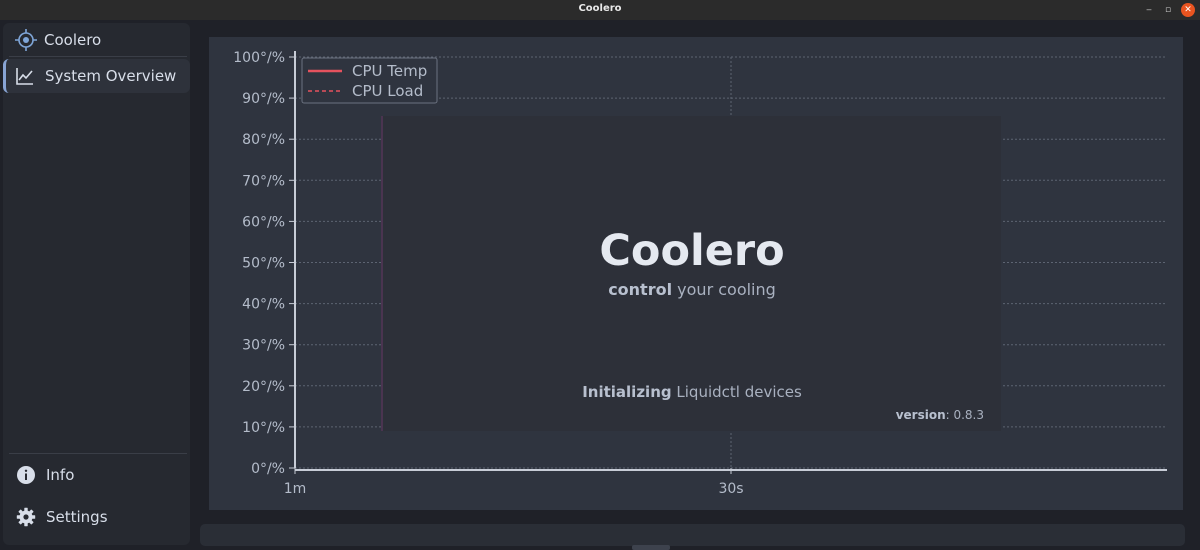  Describe the element at coordinates (25, 76) in the screenshot. I see `line-chart-icon` at that location.